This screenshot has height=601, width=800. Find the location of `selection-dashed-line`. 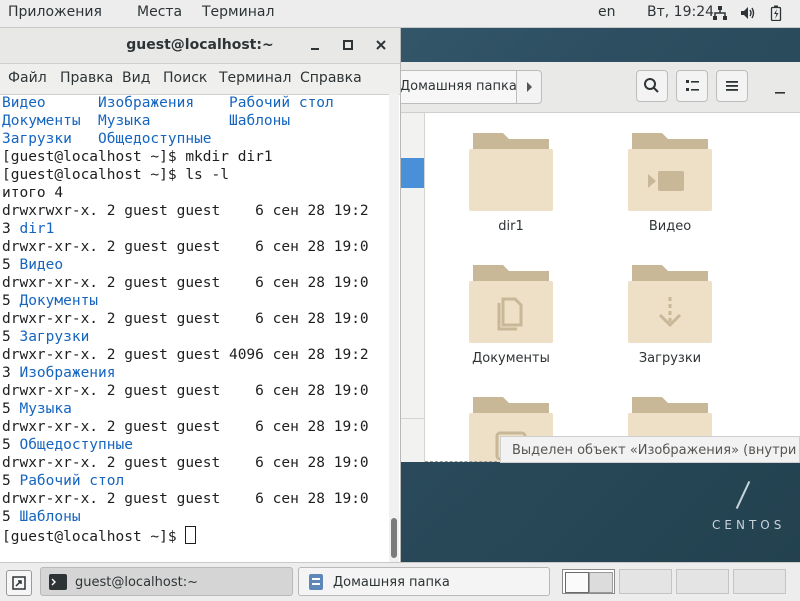

selection-dashed-line is located at coordinates (461, 461).